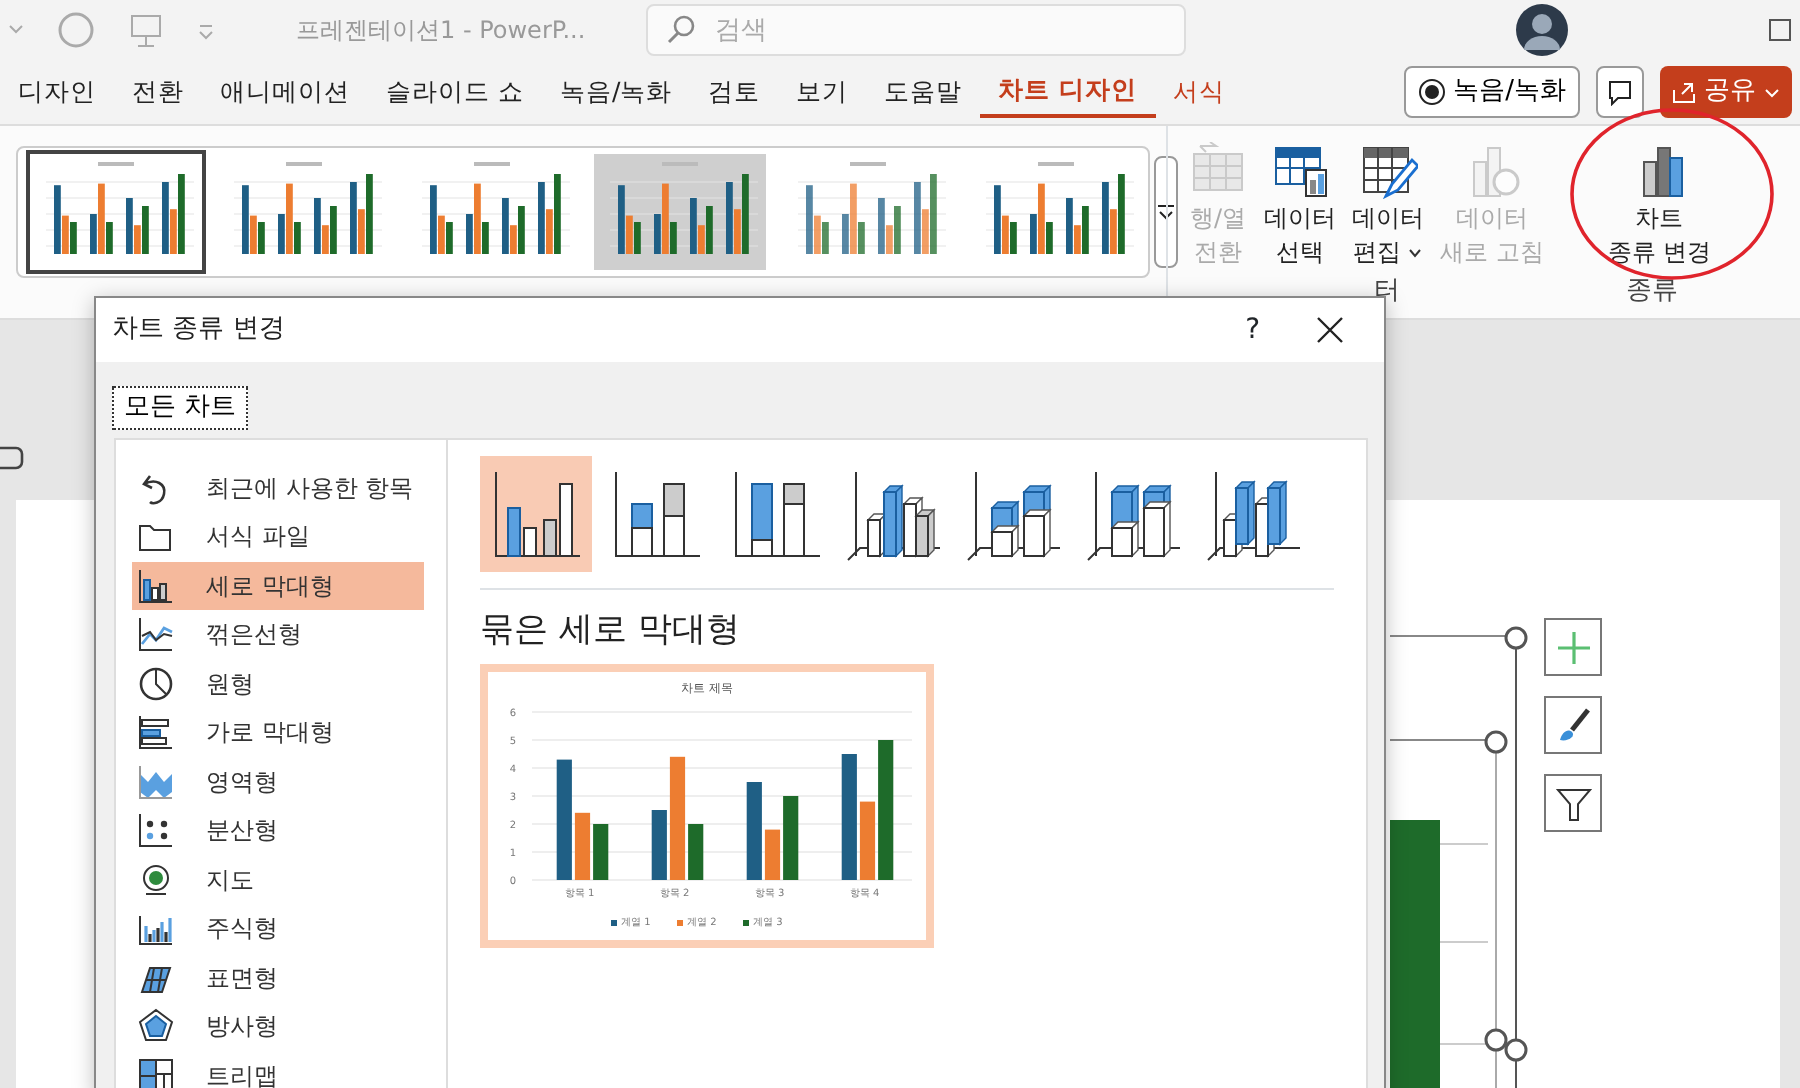 The width and height of the screenshot is (1800, 1088). Describe the element at coordinates (278, 487) in the screenshot. I see `chart-category-item: 최근에 사용한 항목` at that location.